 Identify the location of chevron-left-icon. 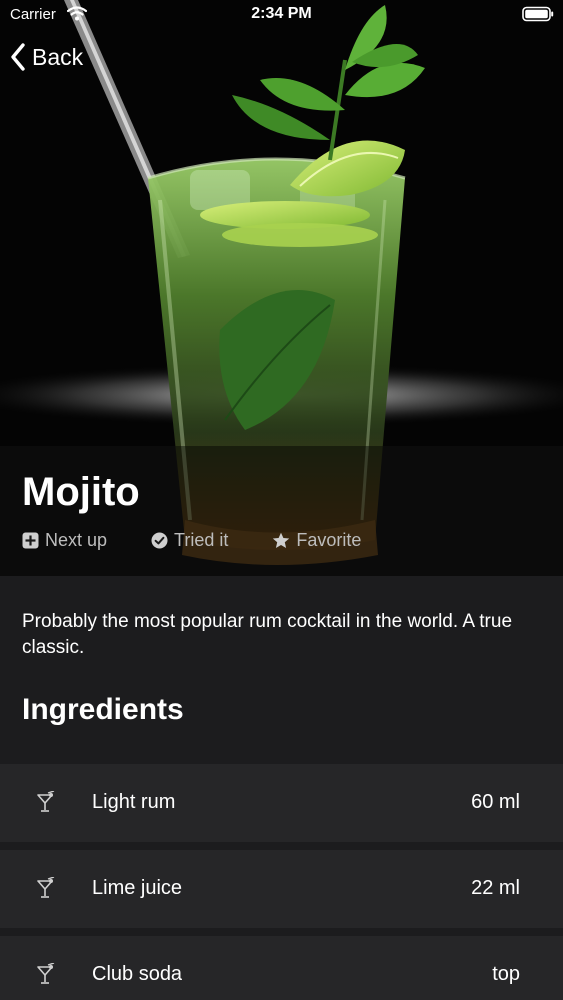
(18, 57).